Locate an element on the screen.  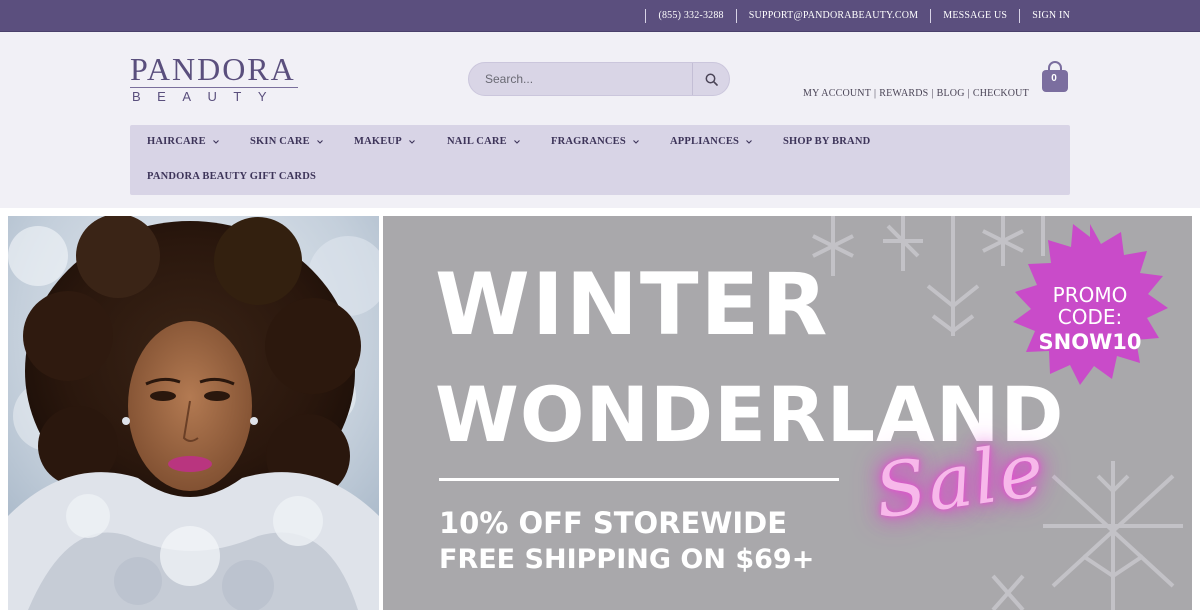
support-email-link: SUPPORT@PANDORABEAUTY.COM is located at coordinates (832, 15).